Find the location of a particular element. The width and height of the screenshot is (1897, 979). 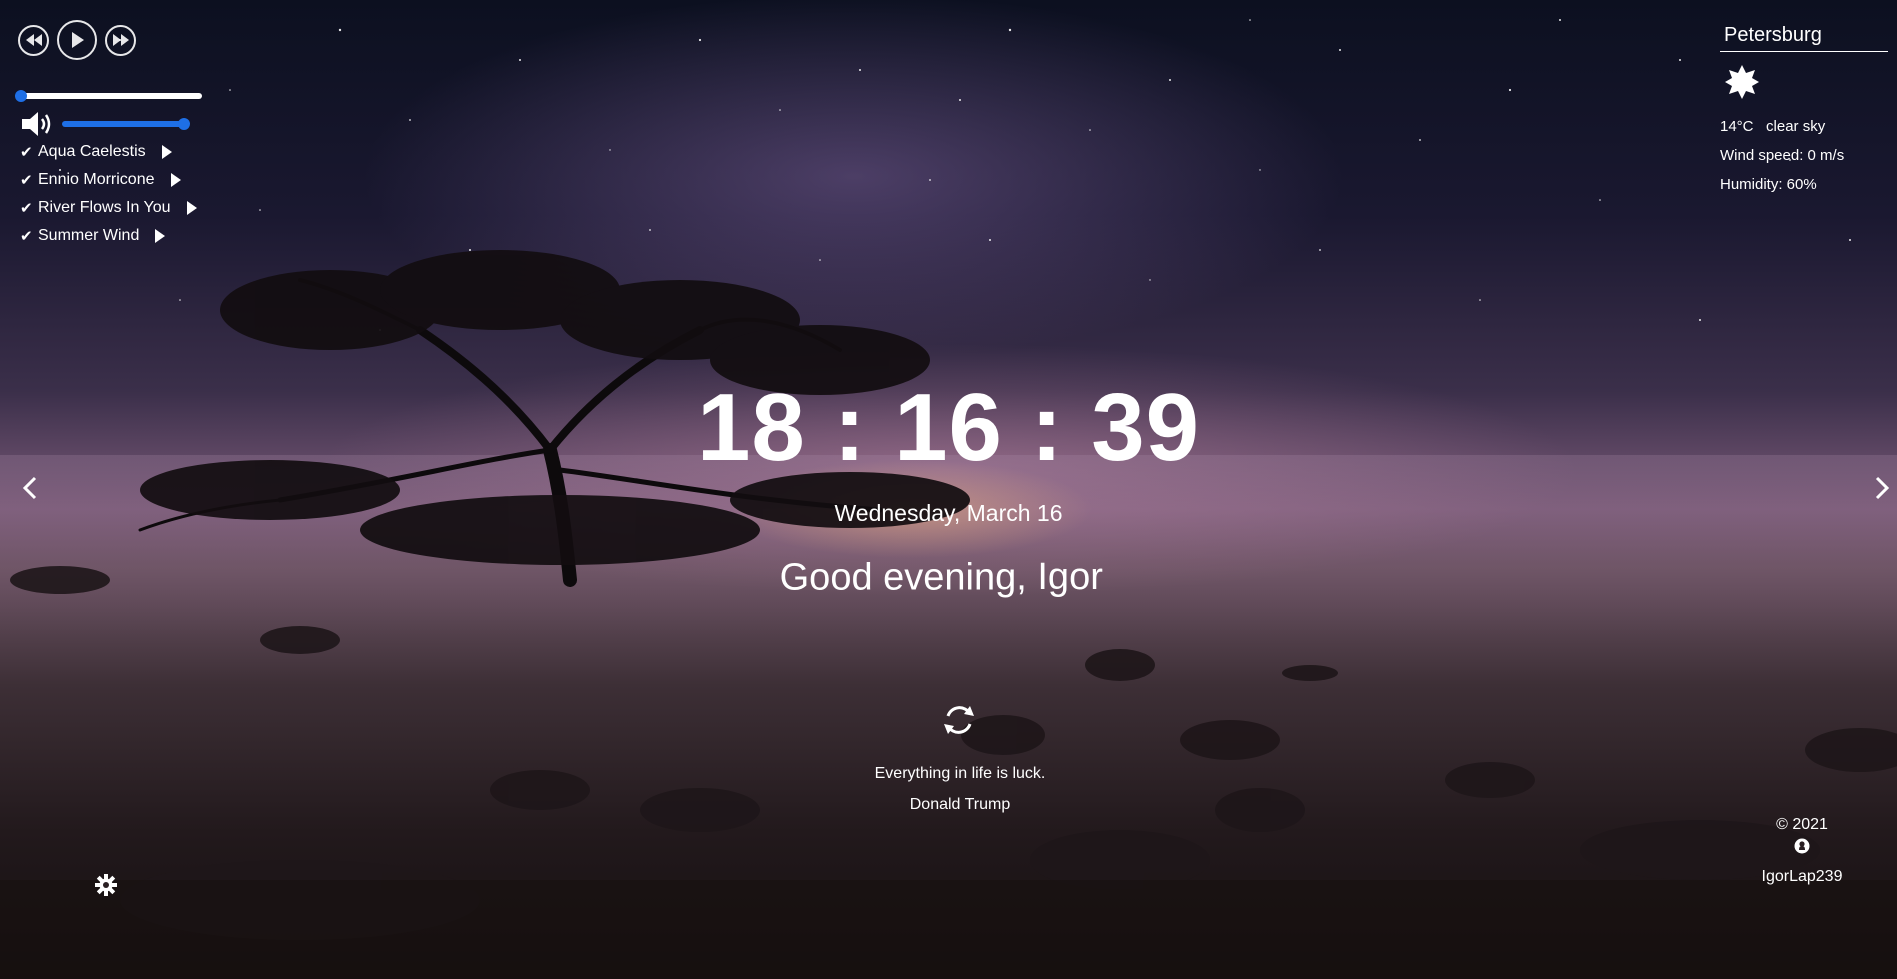

volume-thumb is located at coordinates (184, 124).